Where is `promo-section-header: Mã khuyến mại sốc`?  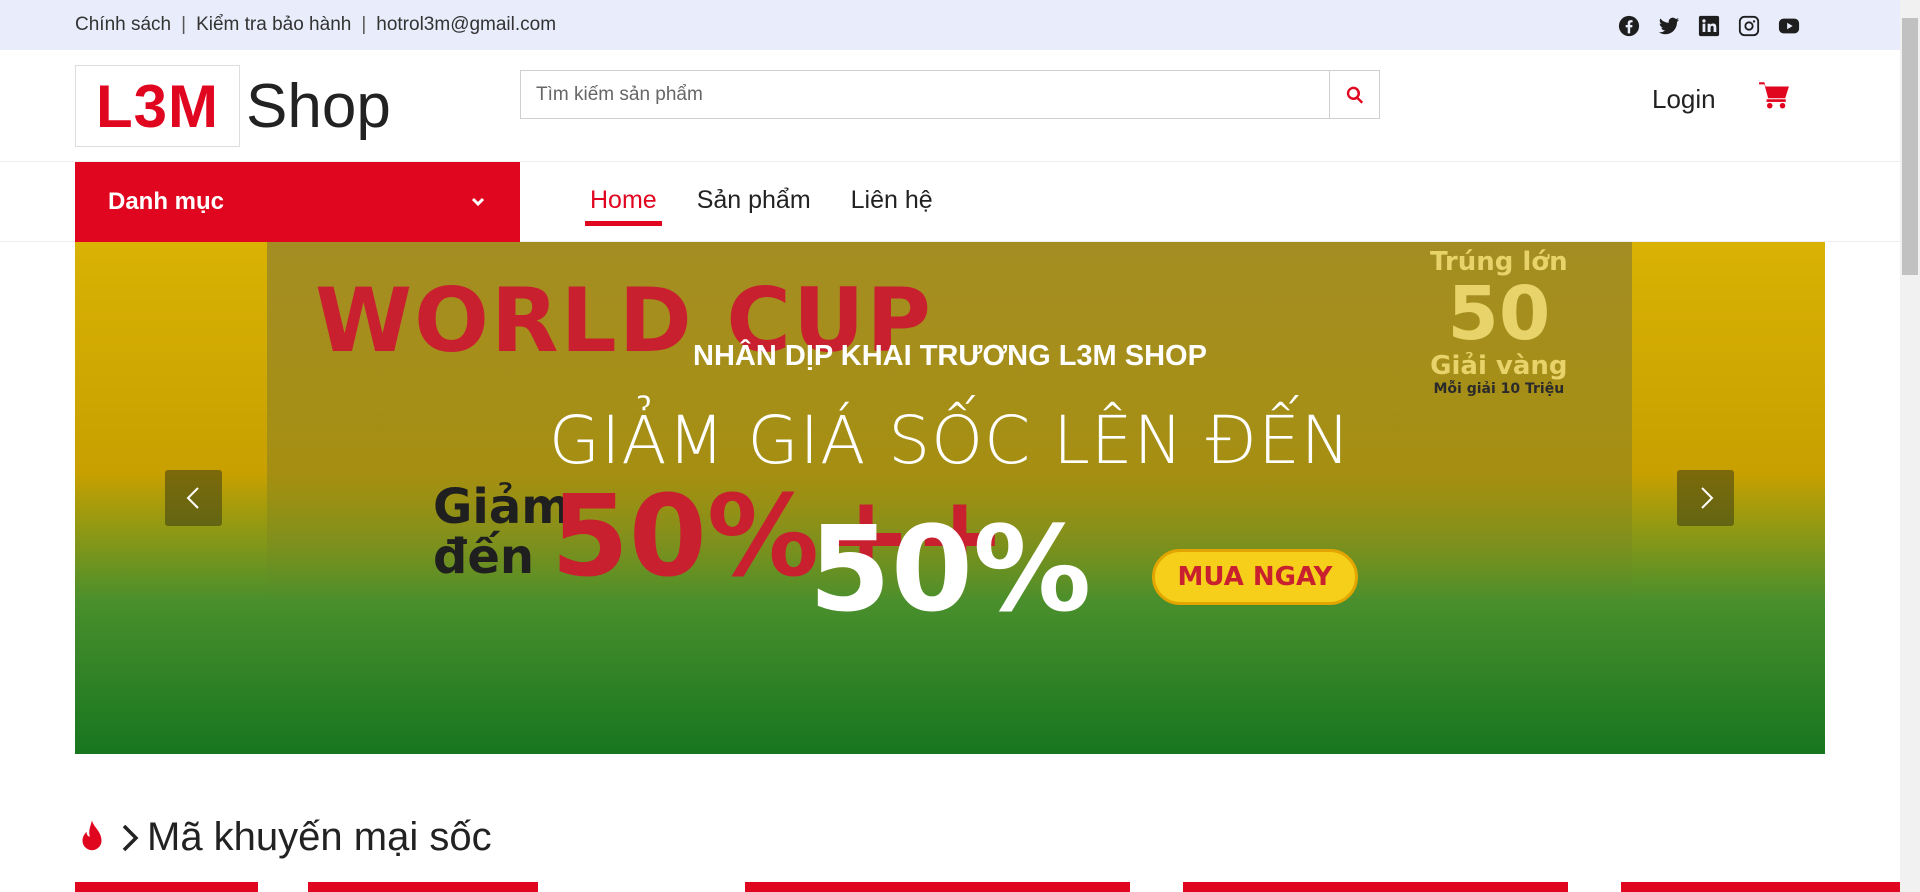 promo-section-header: Mã khuyến mại sốc is located at coordinates (283, 837).